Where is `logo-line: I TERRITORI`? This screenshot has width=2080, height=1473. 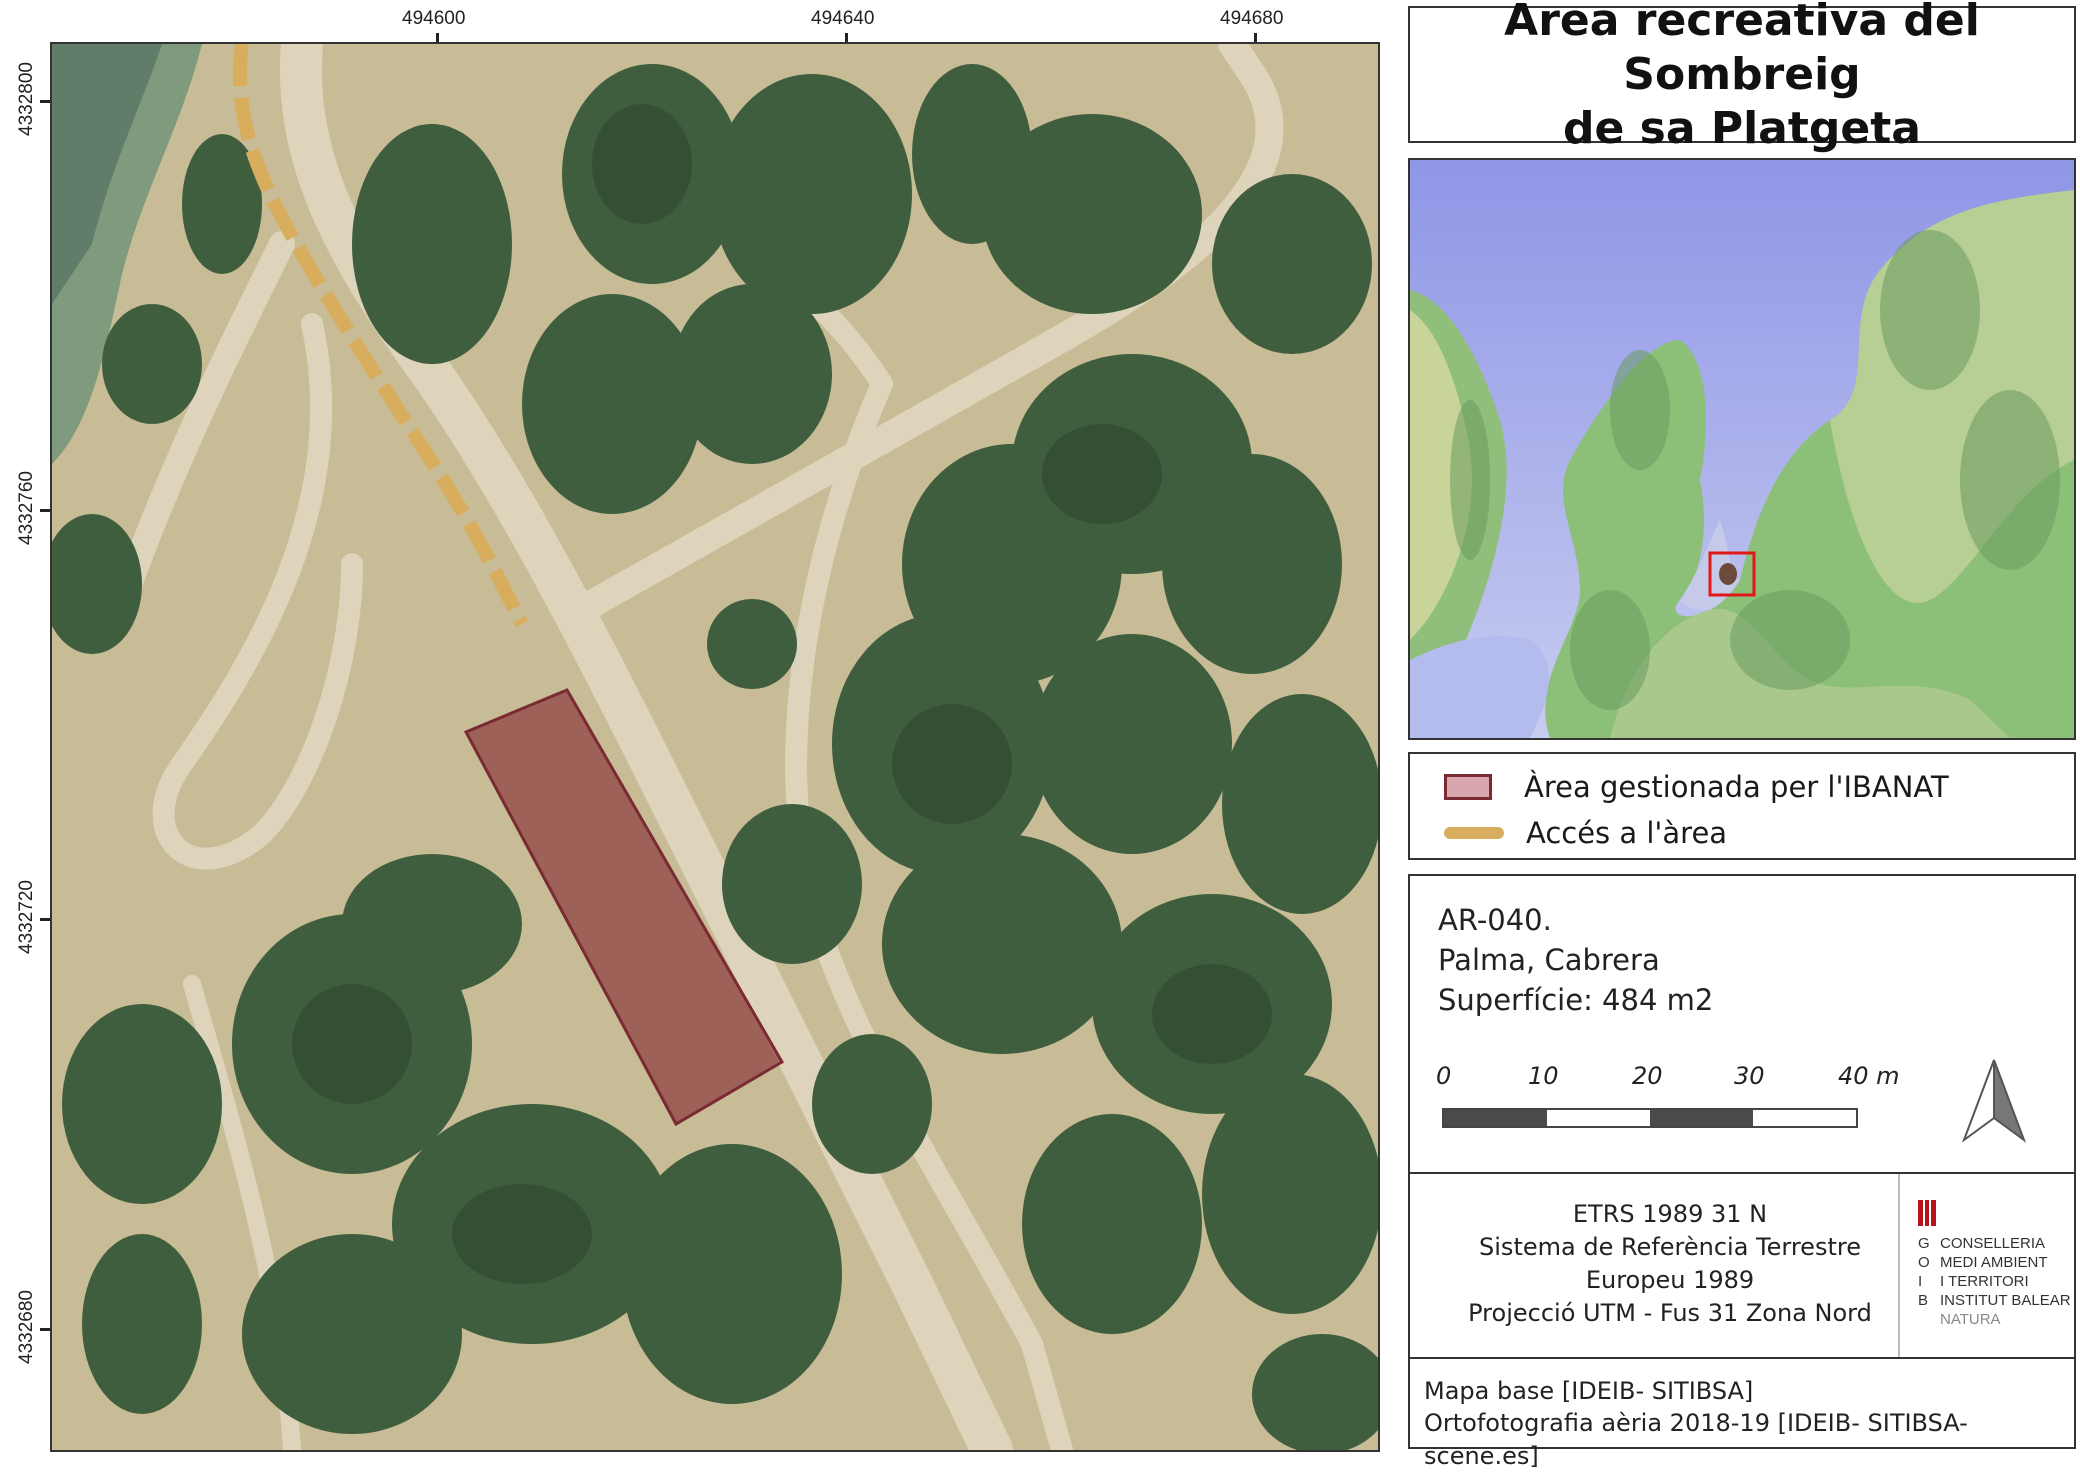
logo-line: I TERRITORI is located at coordinates (1984, 1281).